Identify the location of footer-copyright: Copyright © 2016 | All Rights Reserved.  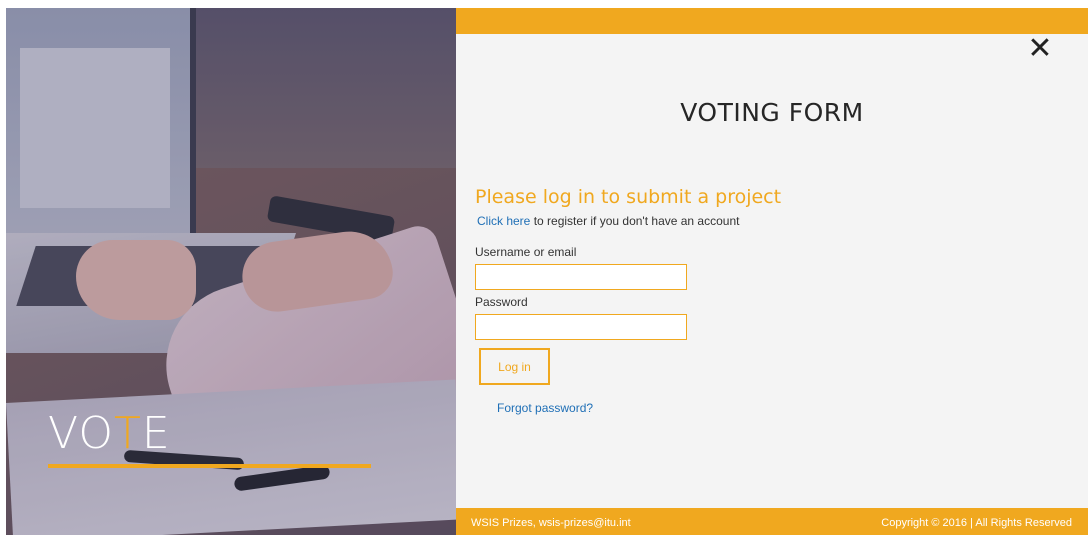
(976, 523).